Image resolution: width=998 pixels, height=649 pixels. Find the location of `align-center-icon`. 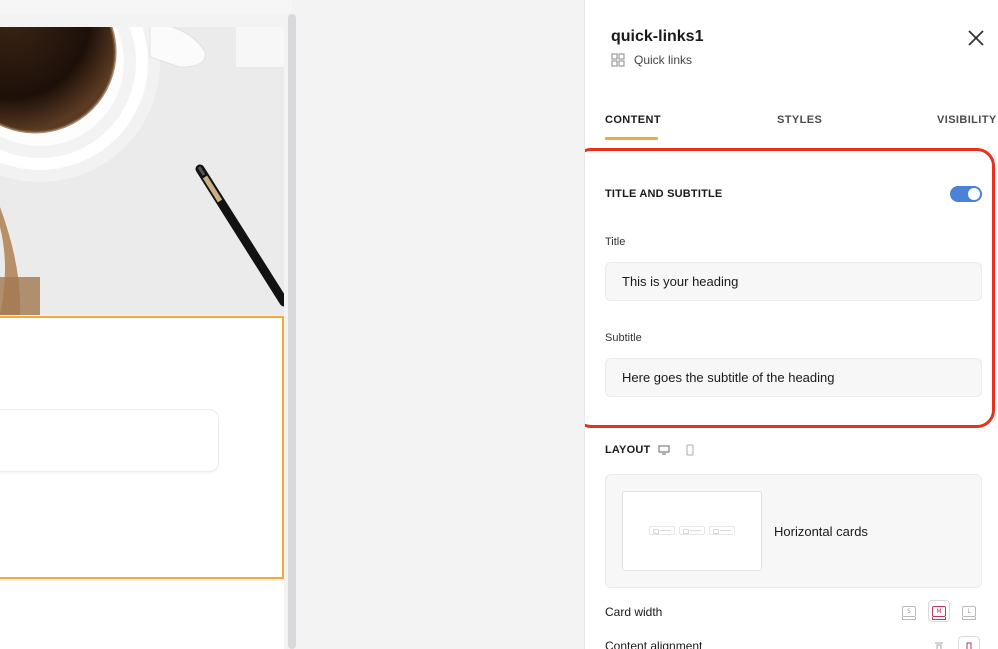

align-center-icon is located at coordinates (969, 645).